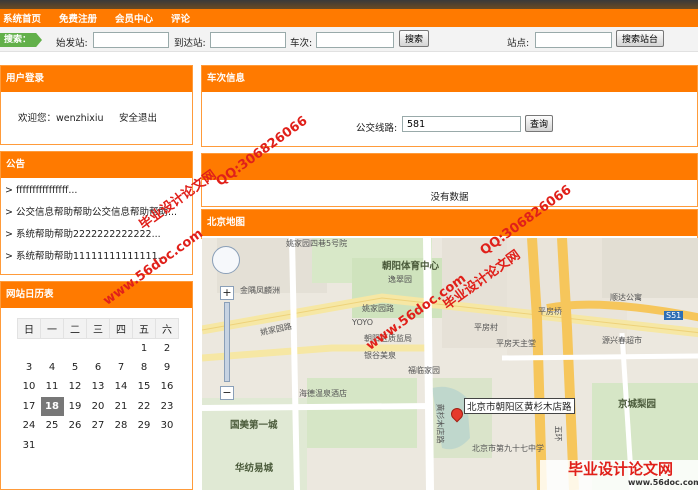 Image resolution: width=698 pixels, height=490 pixels. I want to click on calendar-day: 23, so click(167, 407).